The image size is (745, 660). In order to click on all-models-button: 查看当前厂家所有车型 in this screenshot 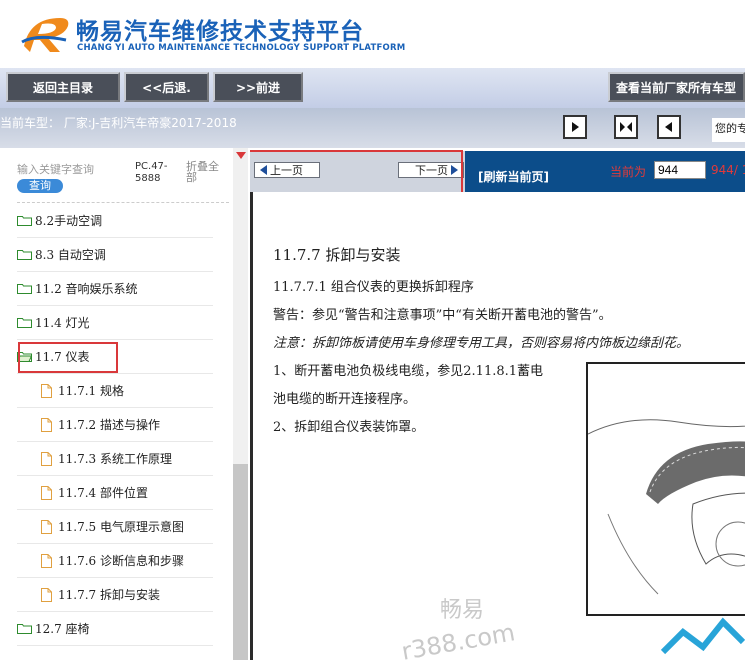, I will do `click(676, 87)`.